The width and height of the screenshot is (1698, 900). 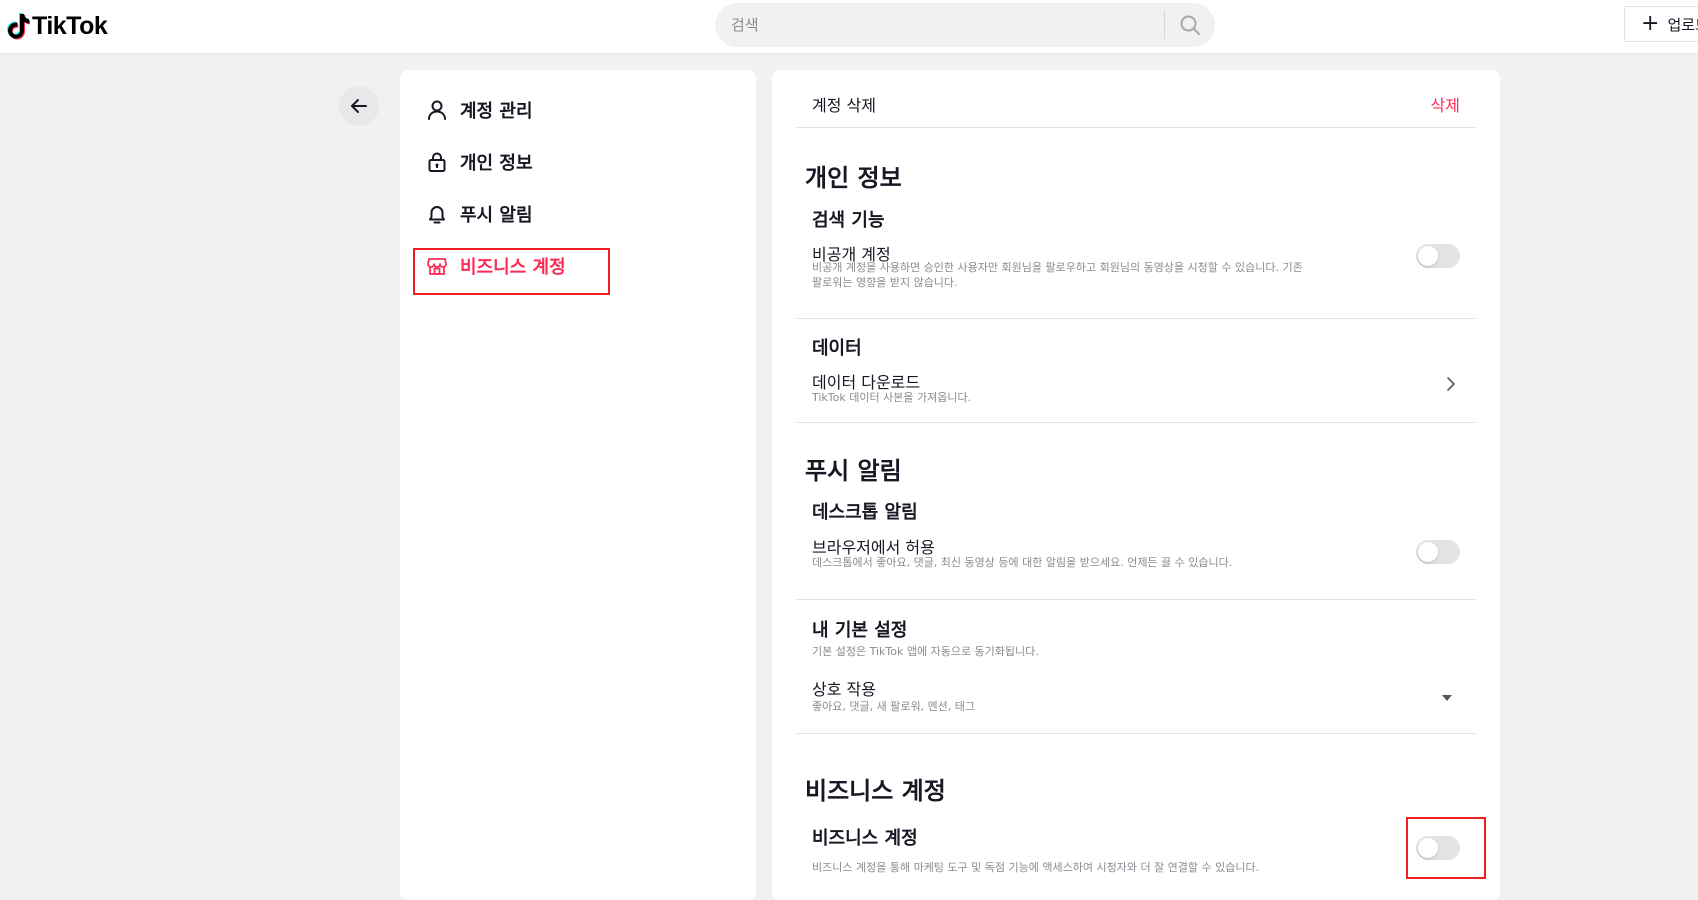 What do you see at coordinates (513, 267) in the screenshot?
I see `sidebar-item-label: 비즈니스 계정` at bounding box center [513, 267].